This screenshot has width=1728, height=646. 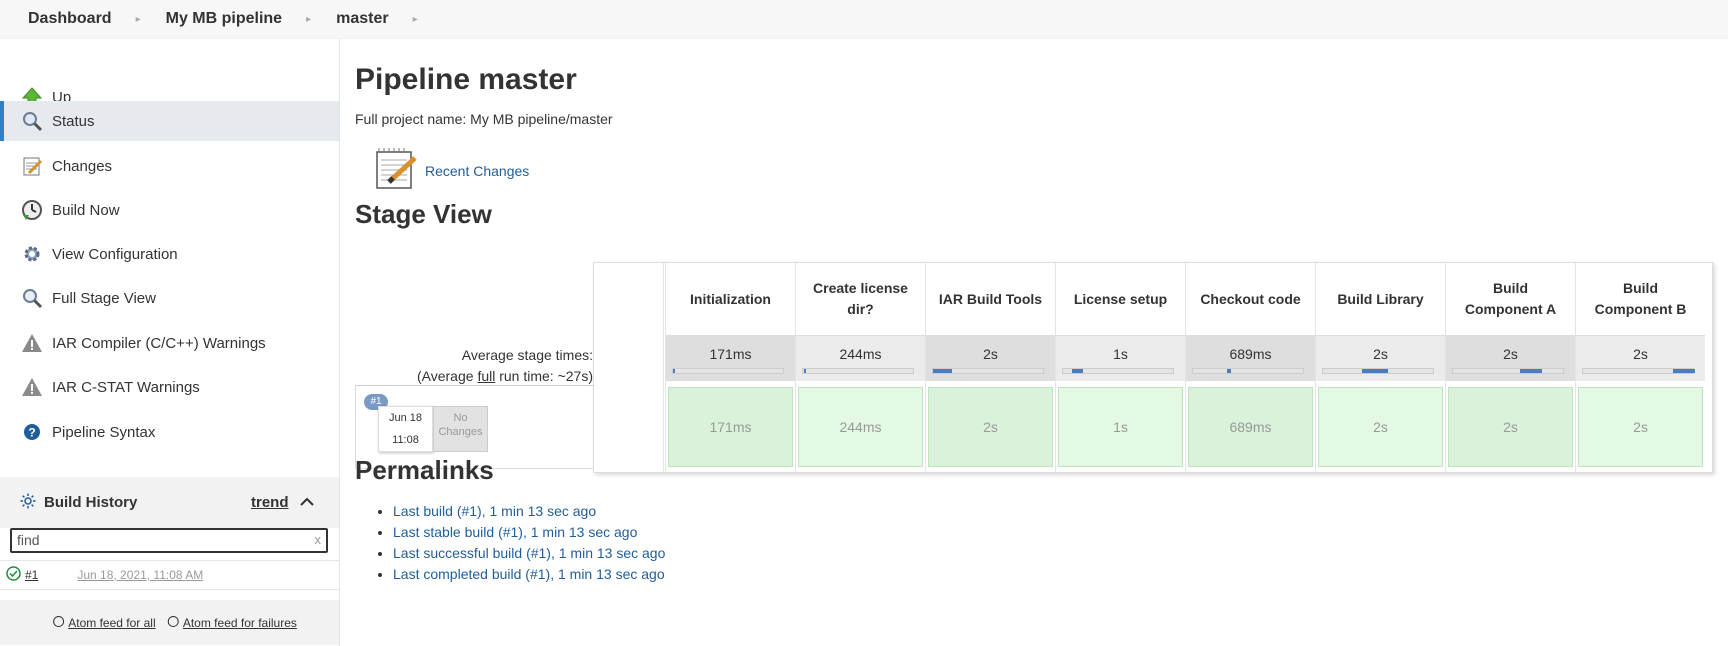 I want to click on full-run-link: full, so click(x=486, y=376).